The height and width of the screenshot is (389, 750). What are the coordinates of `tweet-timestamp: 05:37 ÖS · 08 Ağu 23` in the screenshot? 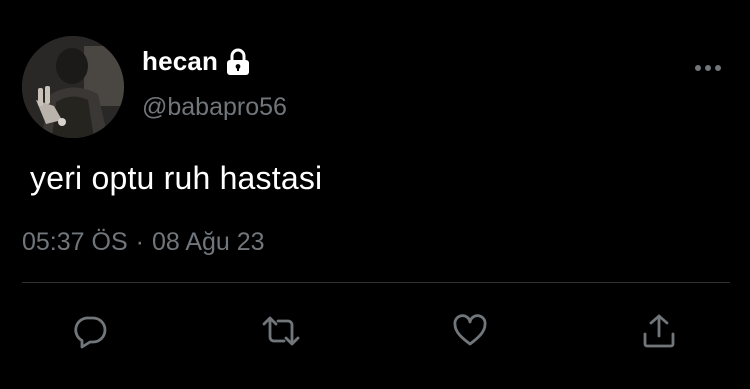 It's located at (143, 242).